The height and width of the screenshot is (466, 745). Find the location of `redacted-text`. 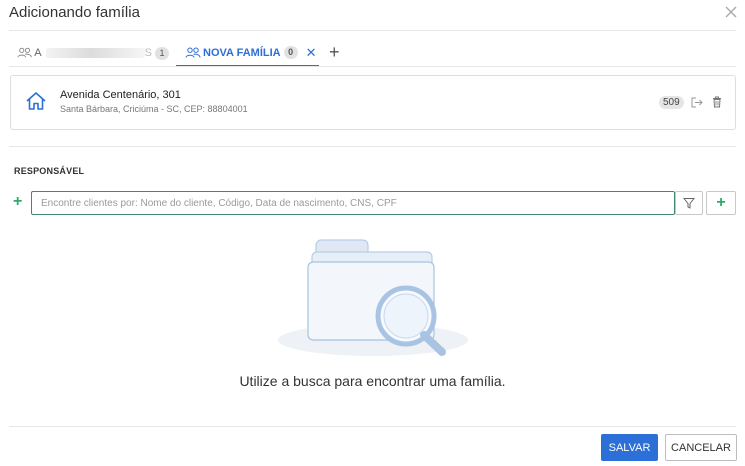

redacted-text is located at coordinates (95, 53).